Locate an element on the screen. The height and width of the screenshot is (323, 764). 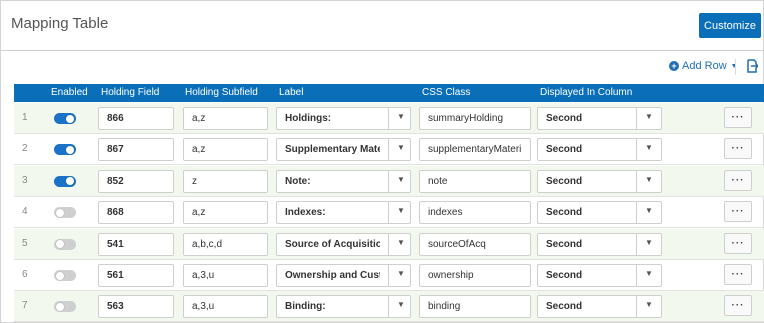
holding-field-input: 541 is located at coordinates (136, 244).